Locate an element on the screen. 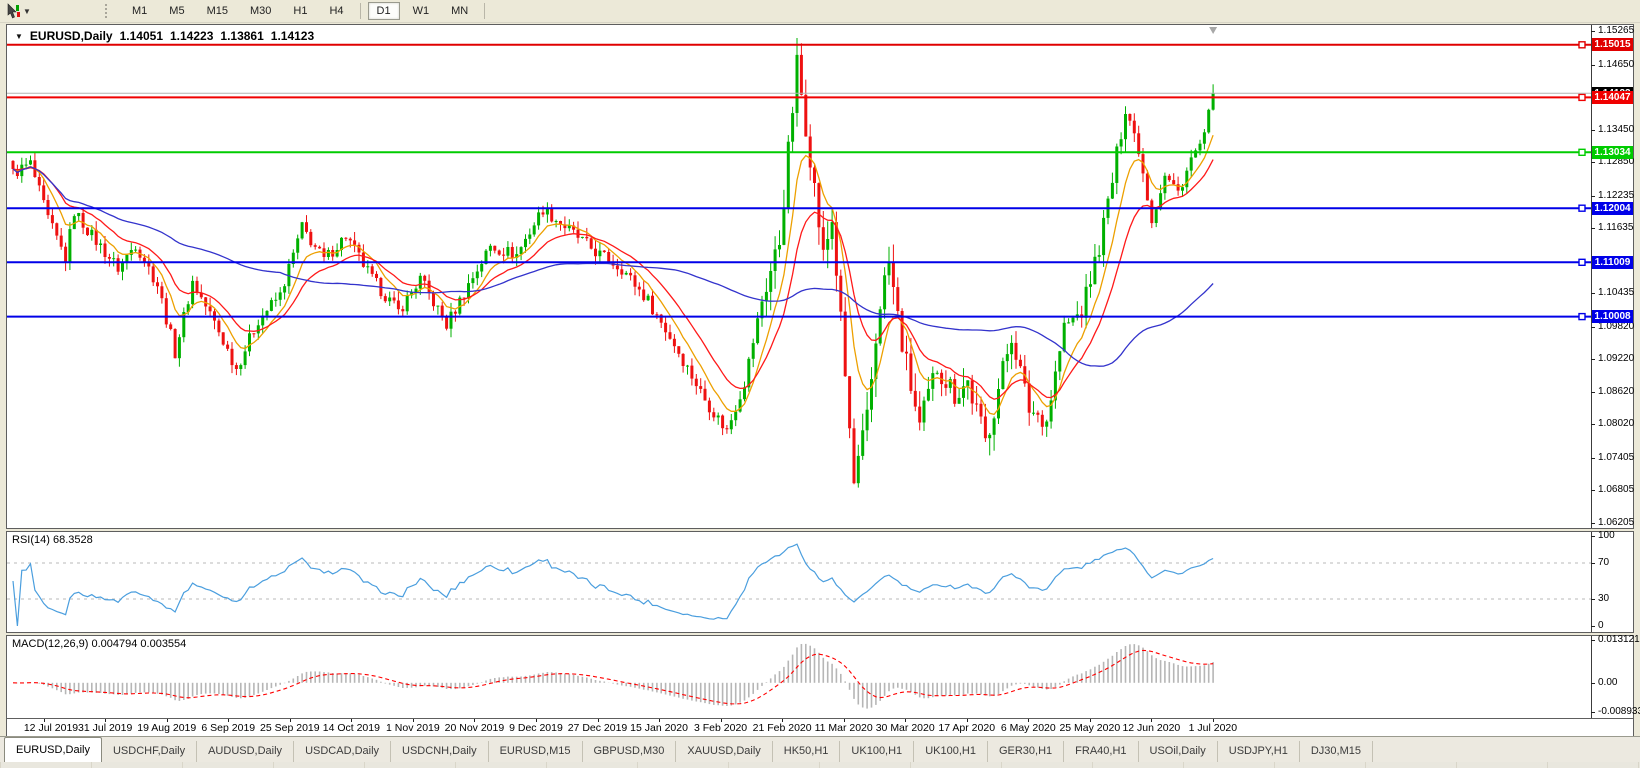 The width and height of the screenshot is (1640, 768). price-tick-label: 1.08620 is located at coordinates (1616, 391).